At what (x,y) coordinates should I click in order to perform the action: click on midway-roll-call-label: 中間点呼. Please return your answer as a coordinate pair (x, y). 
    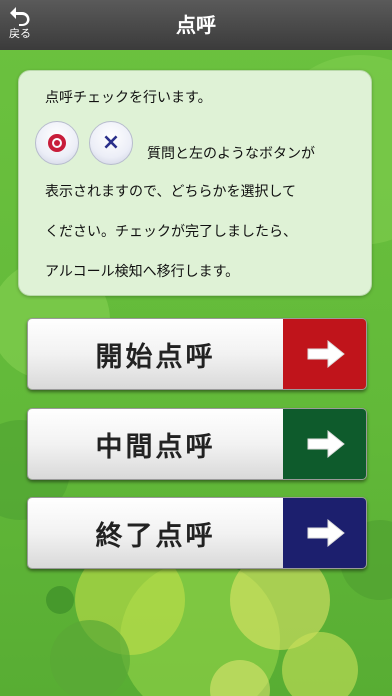
    Looking at the image, I should click on (155, 447).